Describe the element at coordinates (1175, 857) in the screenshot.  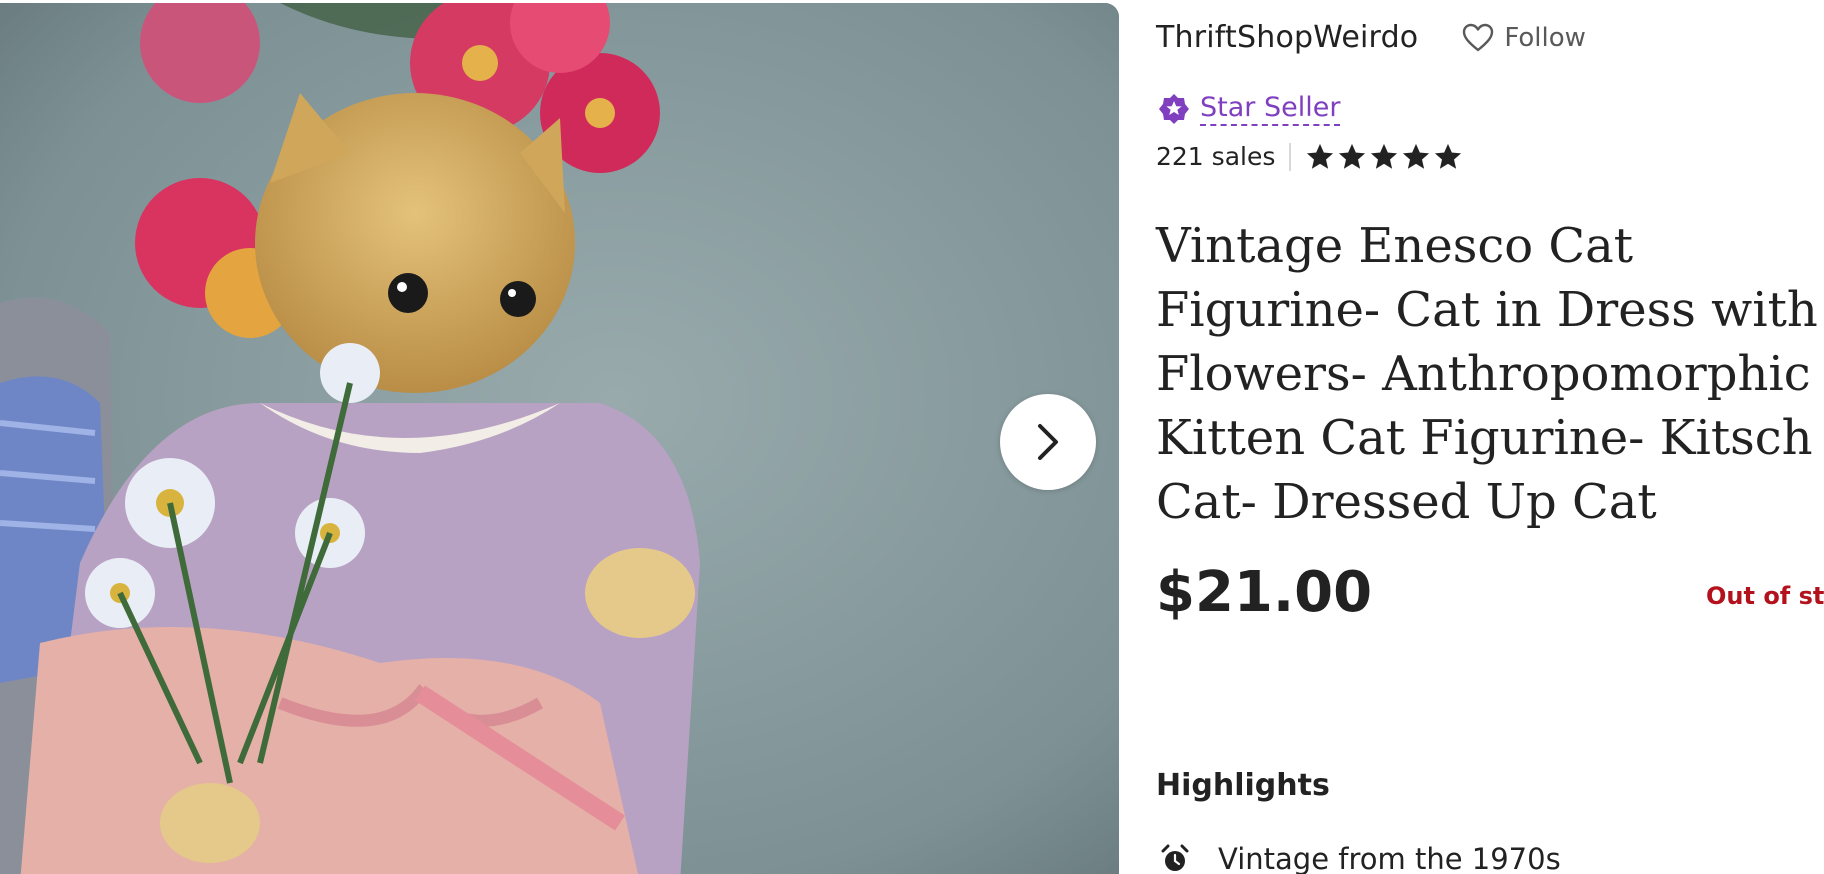
I see `alarm-clock-icon` at that location.